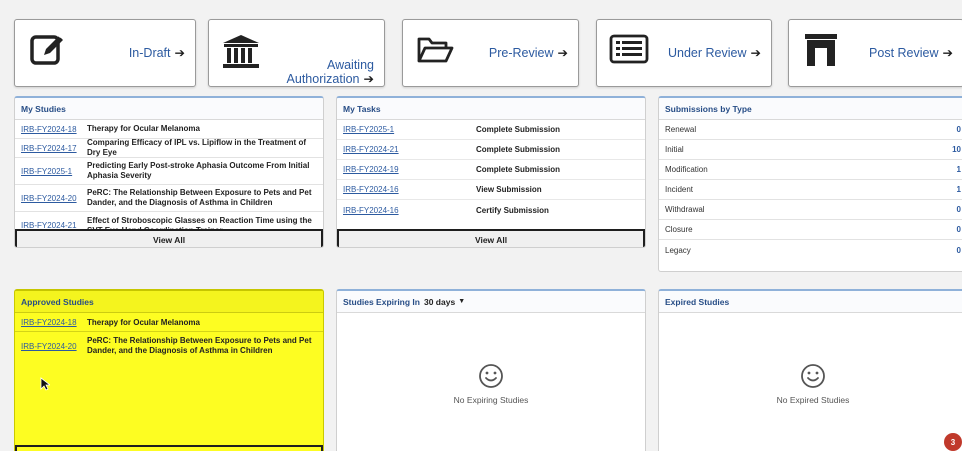  Describe the element at coordinates (528, 53) in the screenshot. I see `pre-review-label: Pre-Review ➔` at that location.